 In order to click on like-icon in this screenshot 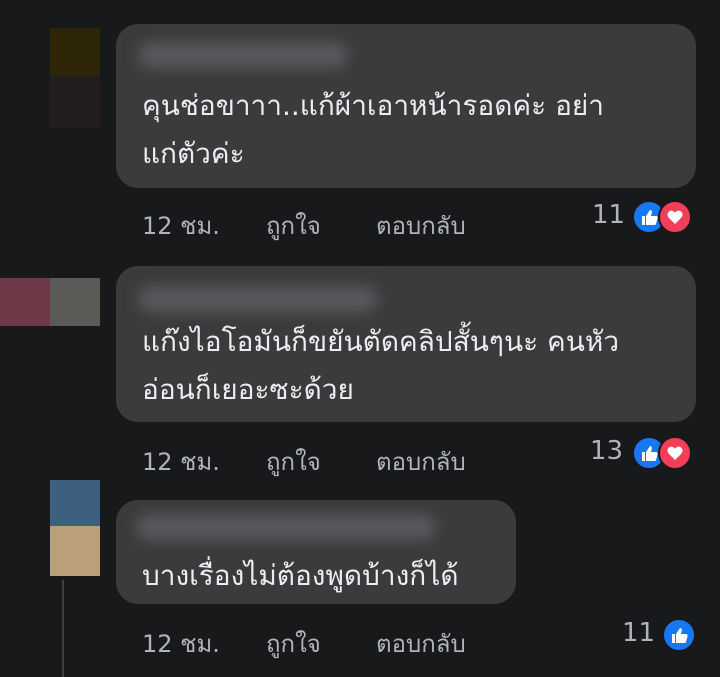, I will do `click(679, 635)`.